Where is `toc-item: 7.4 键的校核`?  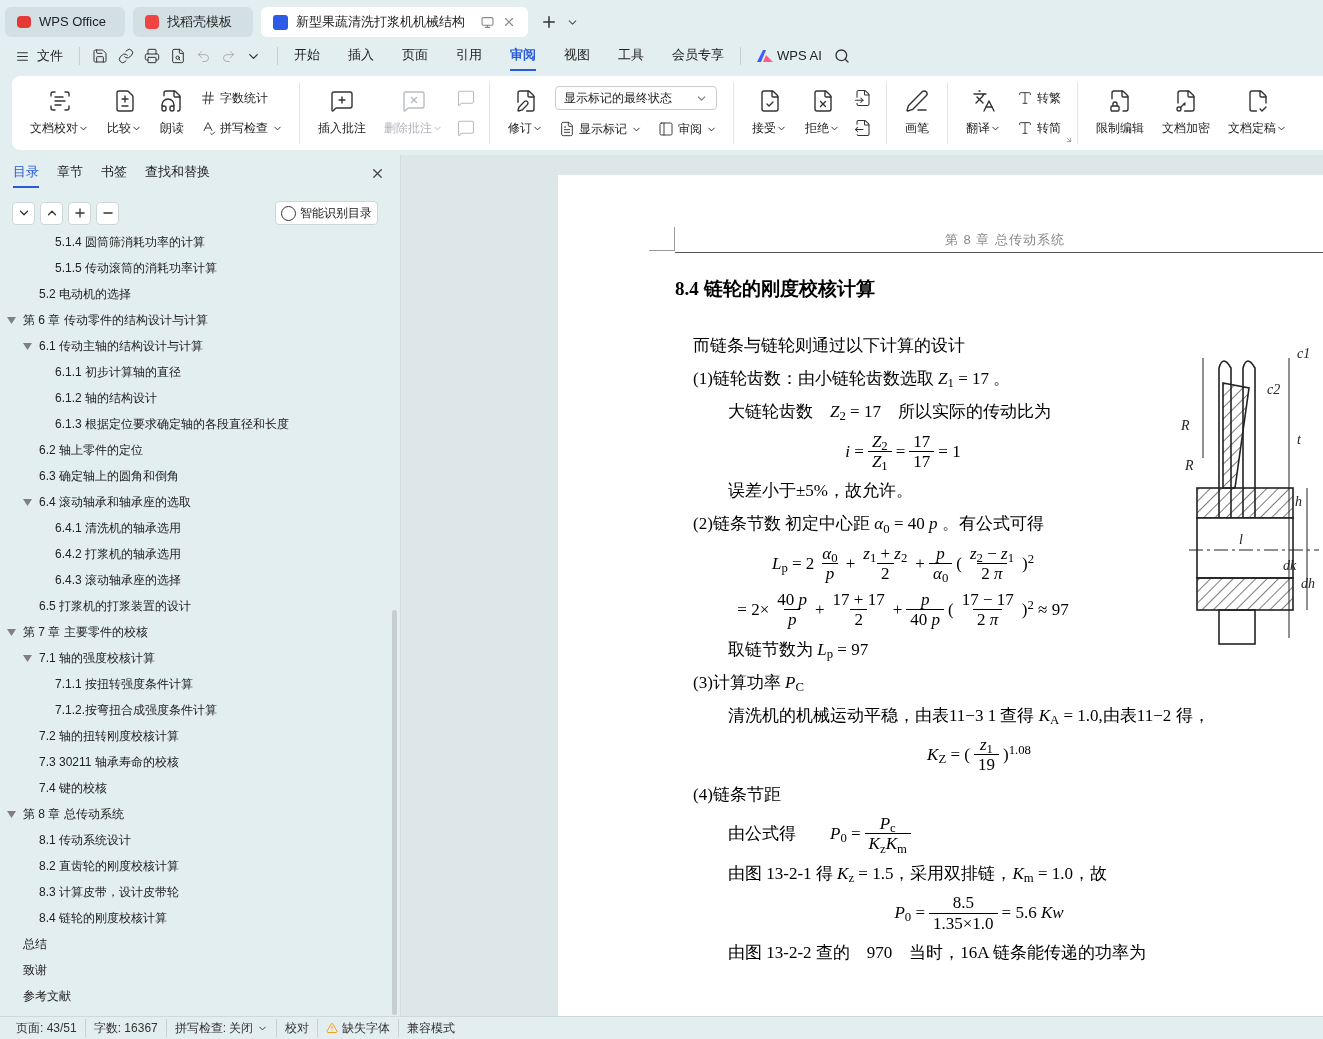 toc-item: 7.4 键的校核 is located at coordinates (73, 788).